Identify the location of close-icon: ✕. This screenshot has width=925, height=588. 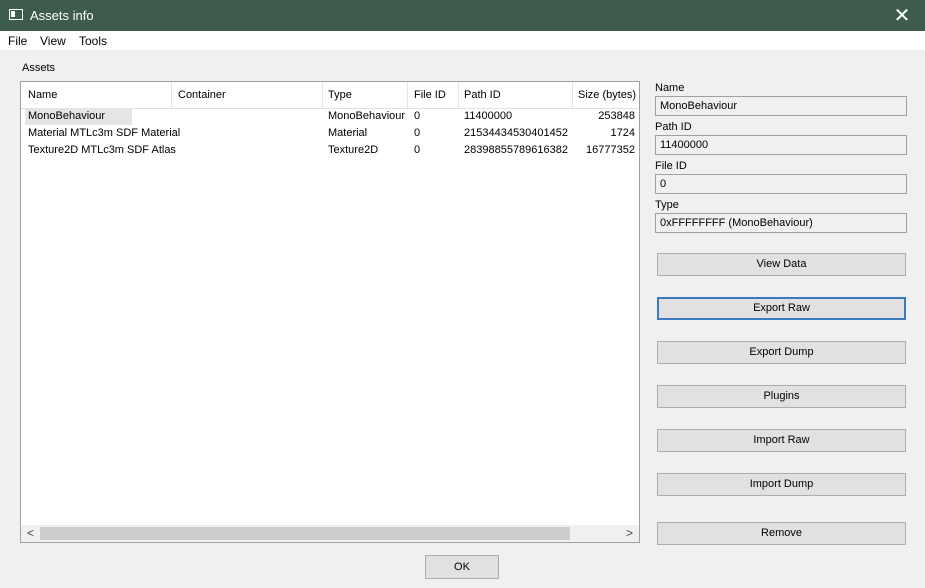
(902, 16).